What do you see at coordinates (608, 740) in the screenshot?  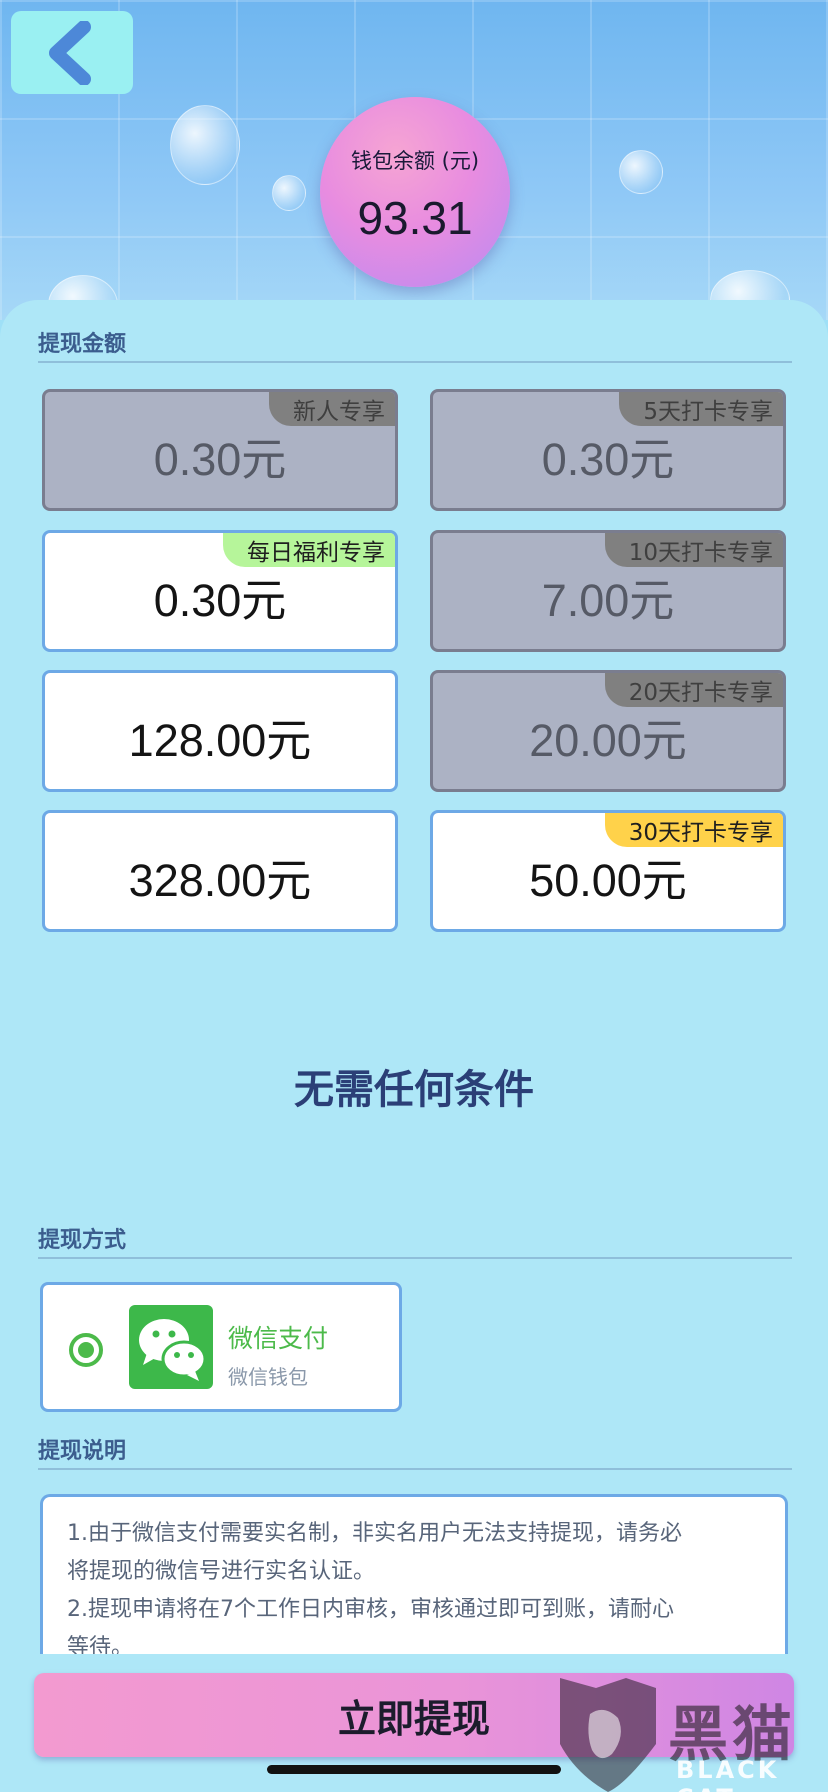 I see `amount-value: 20.00元` at bounding box center [608, 740].